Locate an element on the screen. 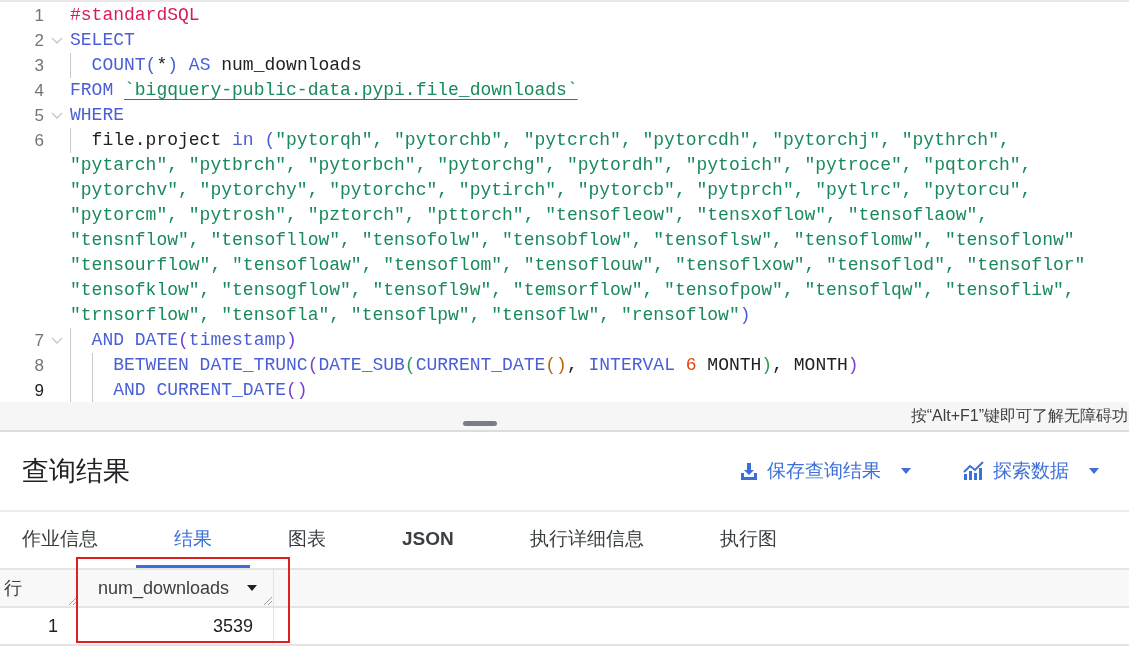 The image size is (1129, 650). table-cell: 3539 is located at coordinates (176, 626).